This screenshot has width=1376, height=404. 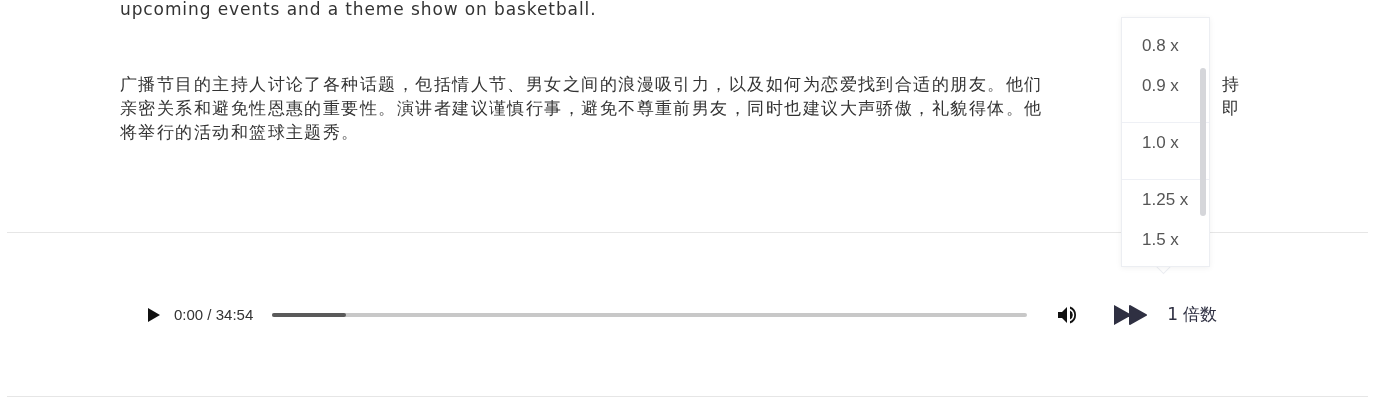 I want to click on speed-button: 1 倍数, so click(x=1192, y=314).